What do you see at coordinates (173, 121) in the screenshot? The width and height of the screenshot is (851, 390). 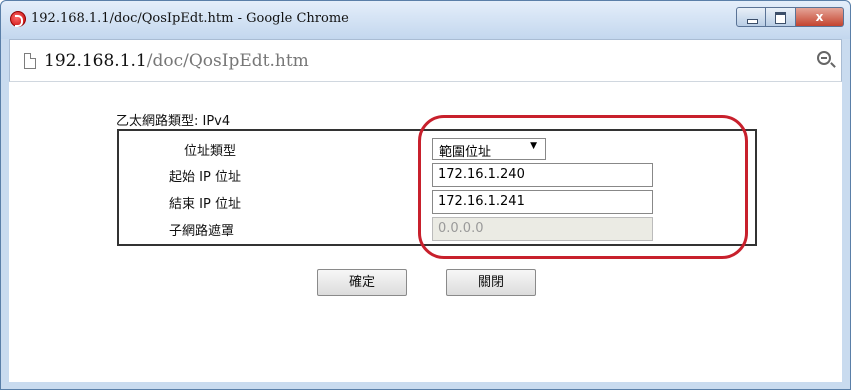 I see `ethernet-type-label: 乙太網路類型: IPv4` at bounding box center [173, 121].